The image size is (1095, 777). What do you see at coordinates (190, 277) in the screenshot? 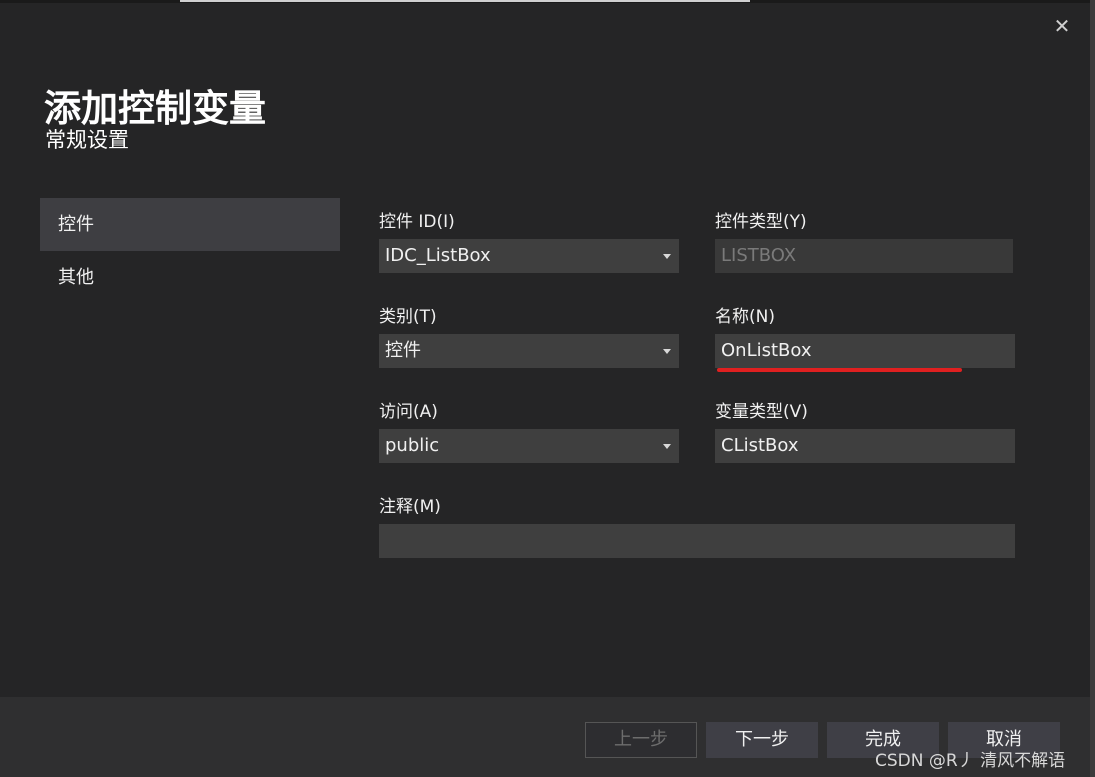
I see `nav-item-other: 其他` at bounding box center [190, 277].